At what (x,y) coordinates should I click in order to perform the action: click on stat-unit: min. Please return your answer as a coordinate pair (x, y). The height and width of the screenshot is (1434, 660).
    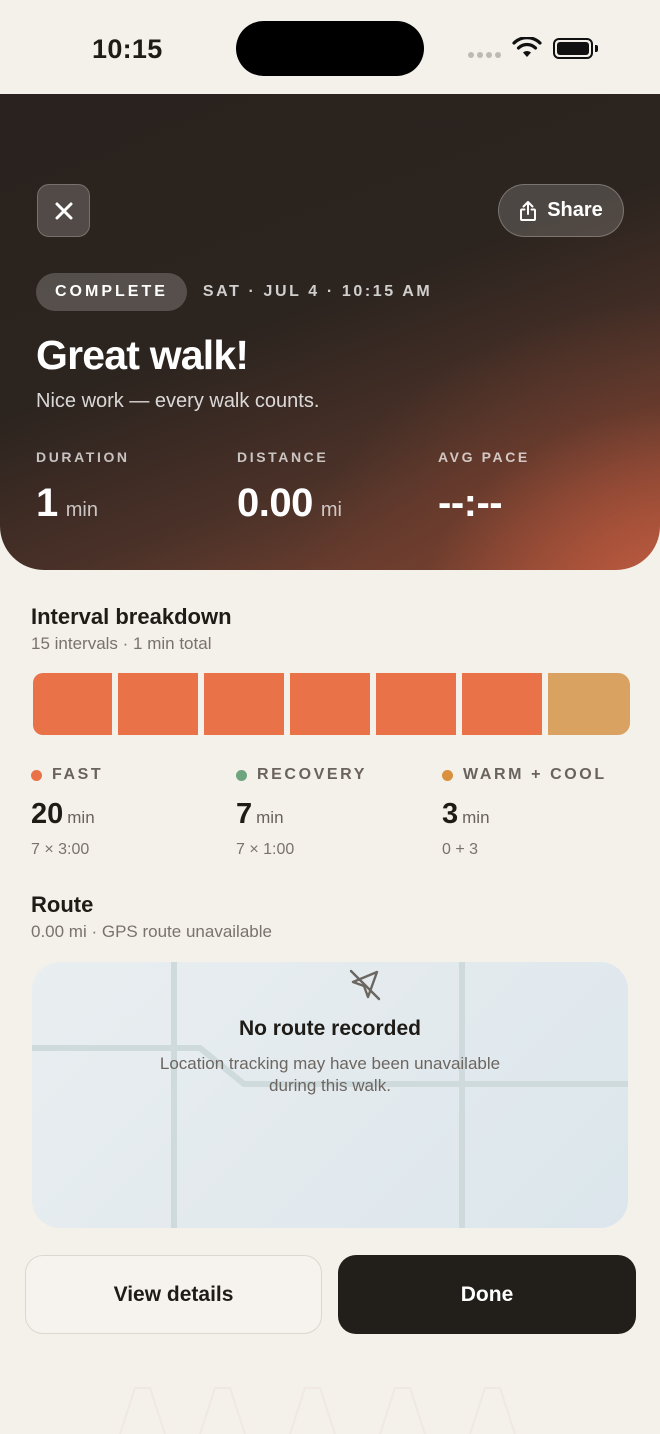
    Looking at the image, I should click on (81, 510).